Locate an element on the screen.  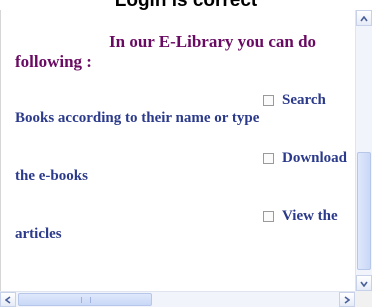
download-option-description: the e-books is located at coordinates (51, 176).